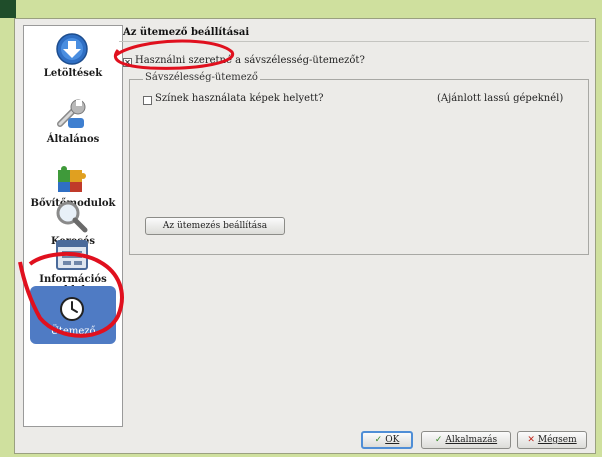 The height and width of the screenshot is (457, 602). I want to click on category-sidebar: Letöltések Általános Információs Ütemező, so click(73, 226).